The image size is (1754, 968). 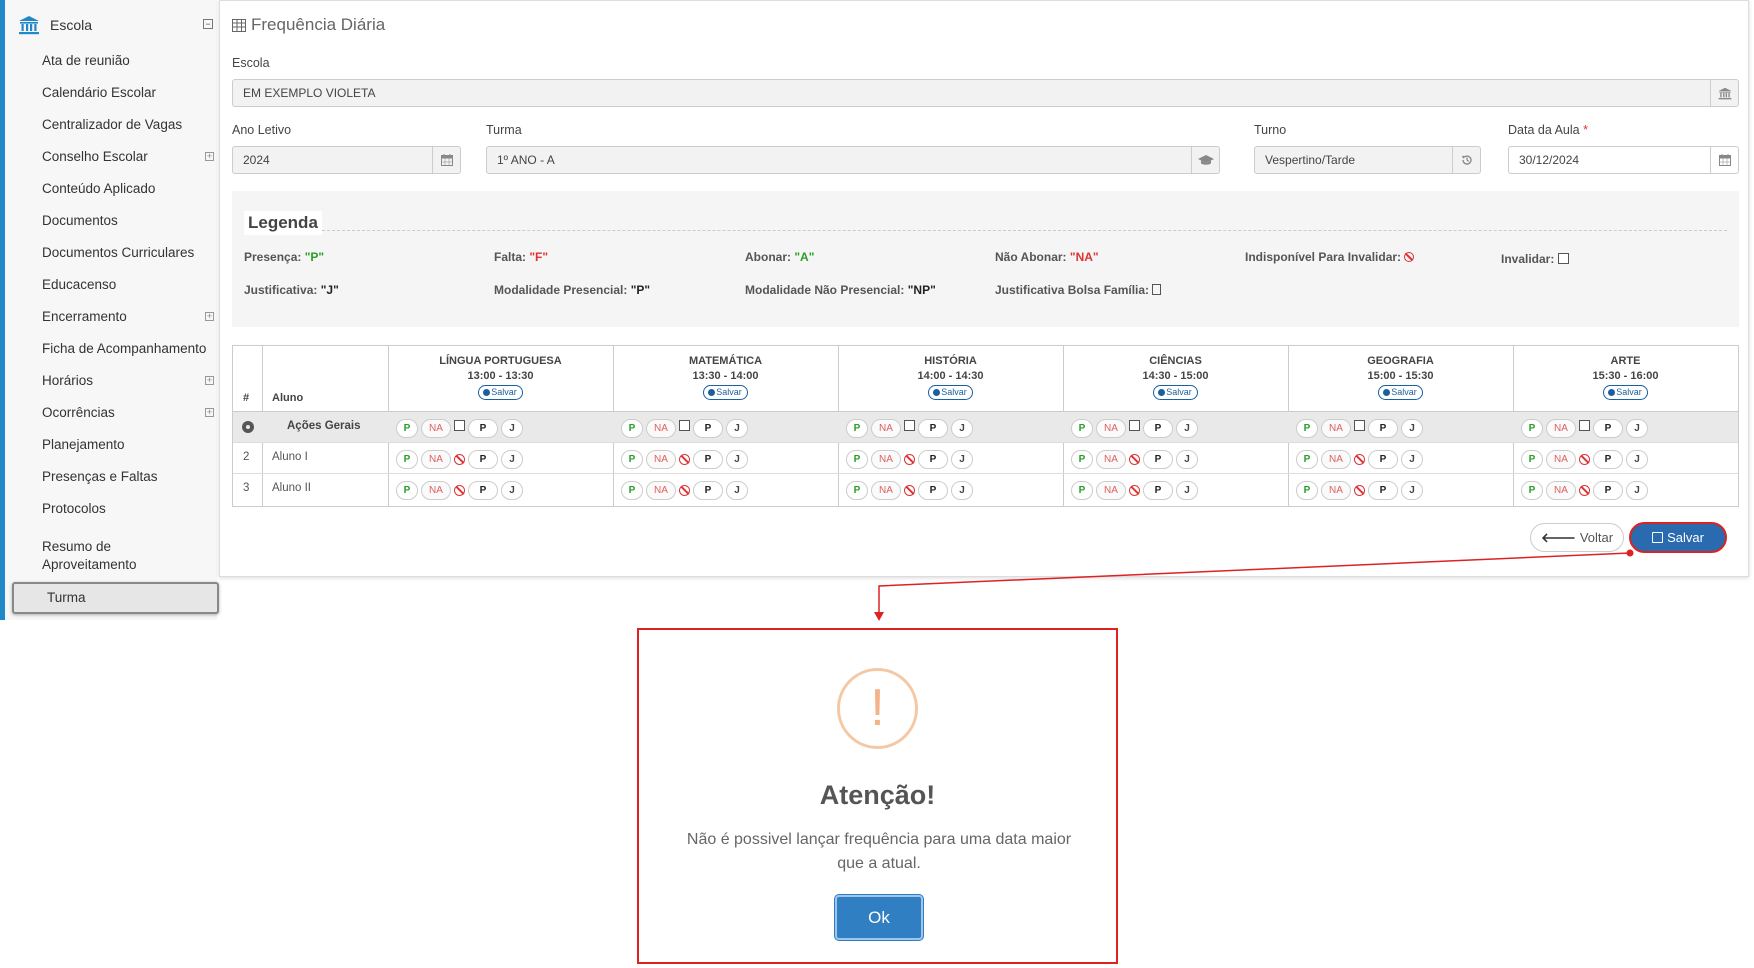 What do you see at coordinates (130, 285) in the screenshot?
I see `sidebar-item-educacenso: Educacenso` at bounding box center [130, 285].